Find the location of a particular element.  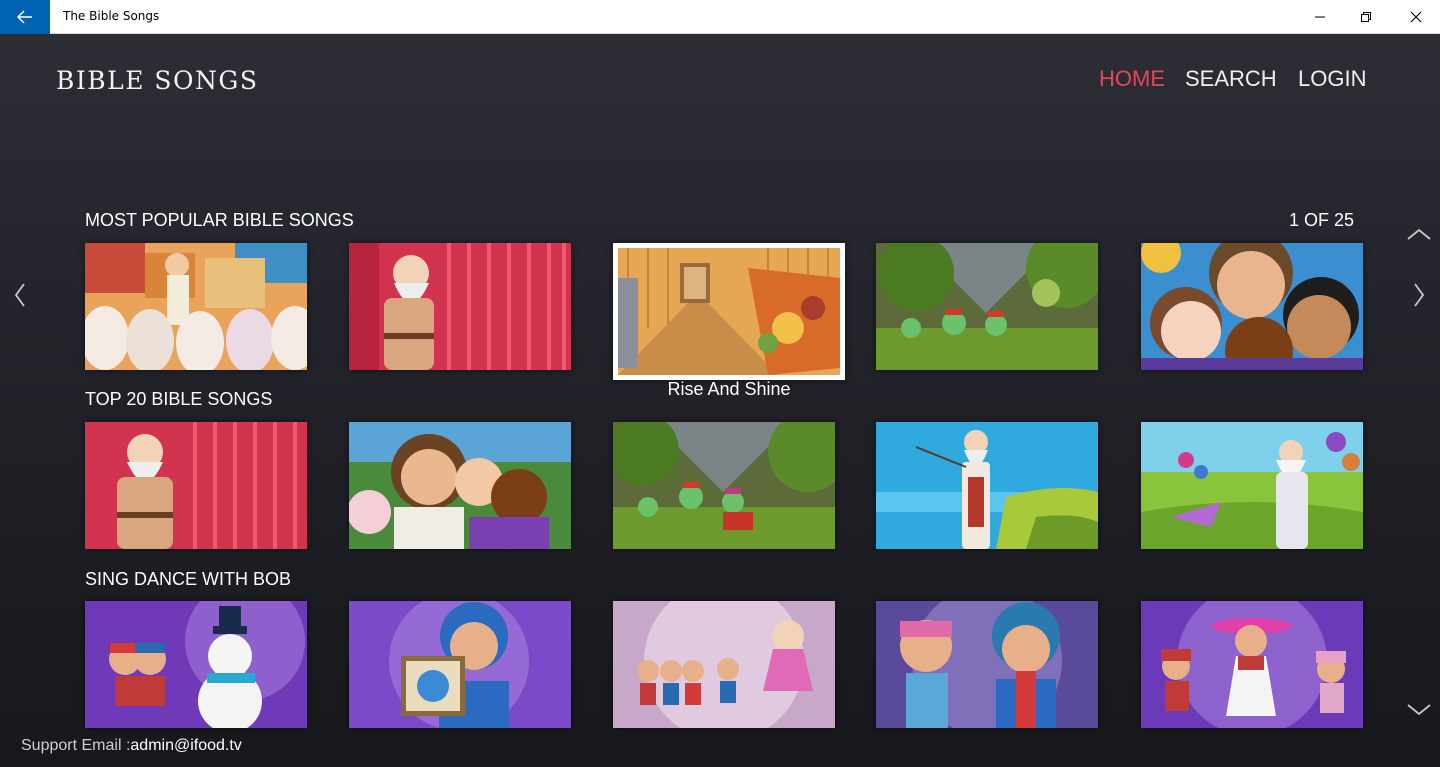

close-button is located at coordinates (1416, 17).